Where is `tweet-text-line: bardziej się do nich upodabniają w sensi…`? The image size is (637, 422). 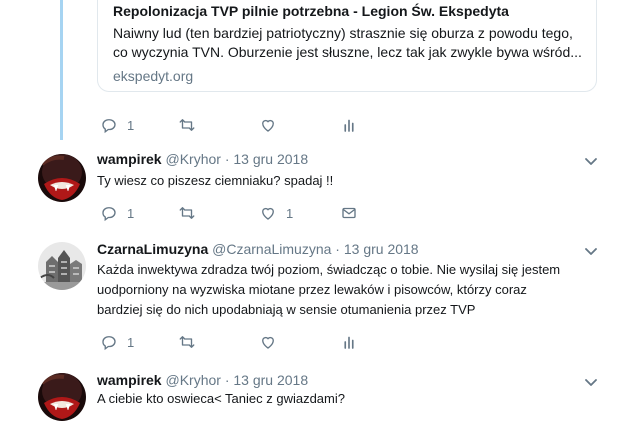
tweet-text-line: bardziej się do nich upodabniają w sensi… is located at coordinates (286, 309).